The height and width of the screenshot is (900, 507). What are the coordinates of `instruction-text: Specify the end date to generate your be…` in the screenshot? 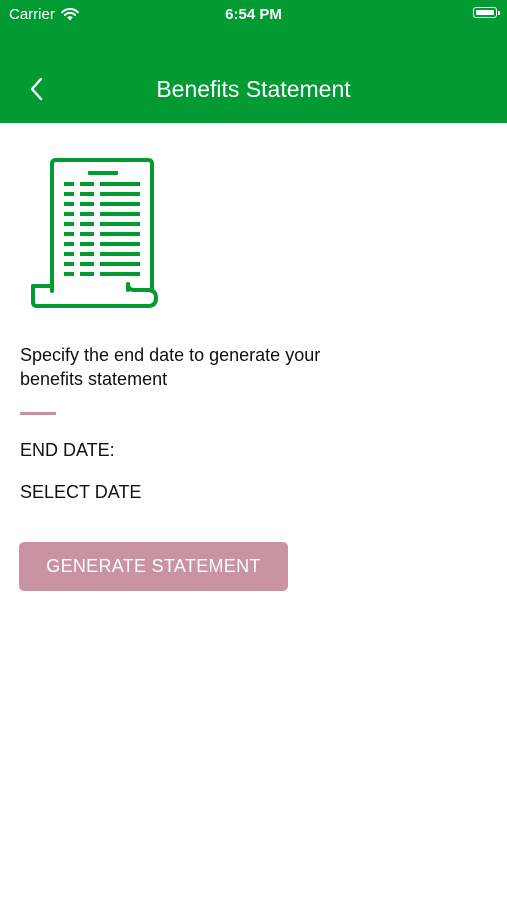 It's located at (170, 367).